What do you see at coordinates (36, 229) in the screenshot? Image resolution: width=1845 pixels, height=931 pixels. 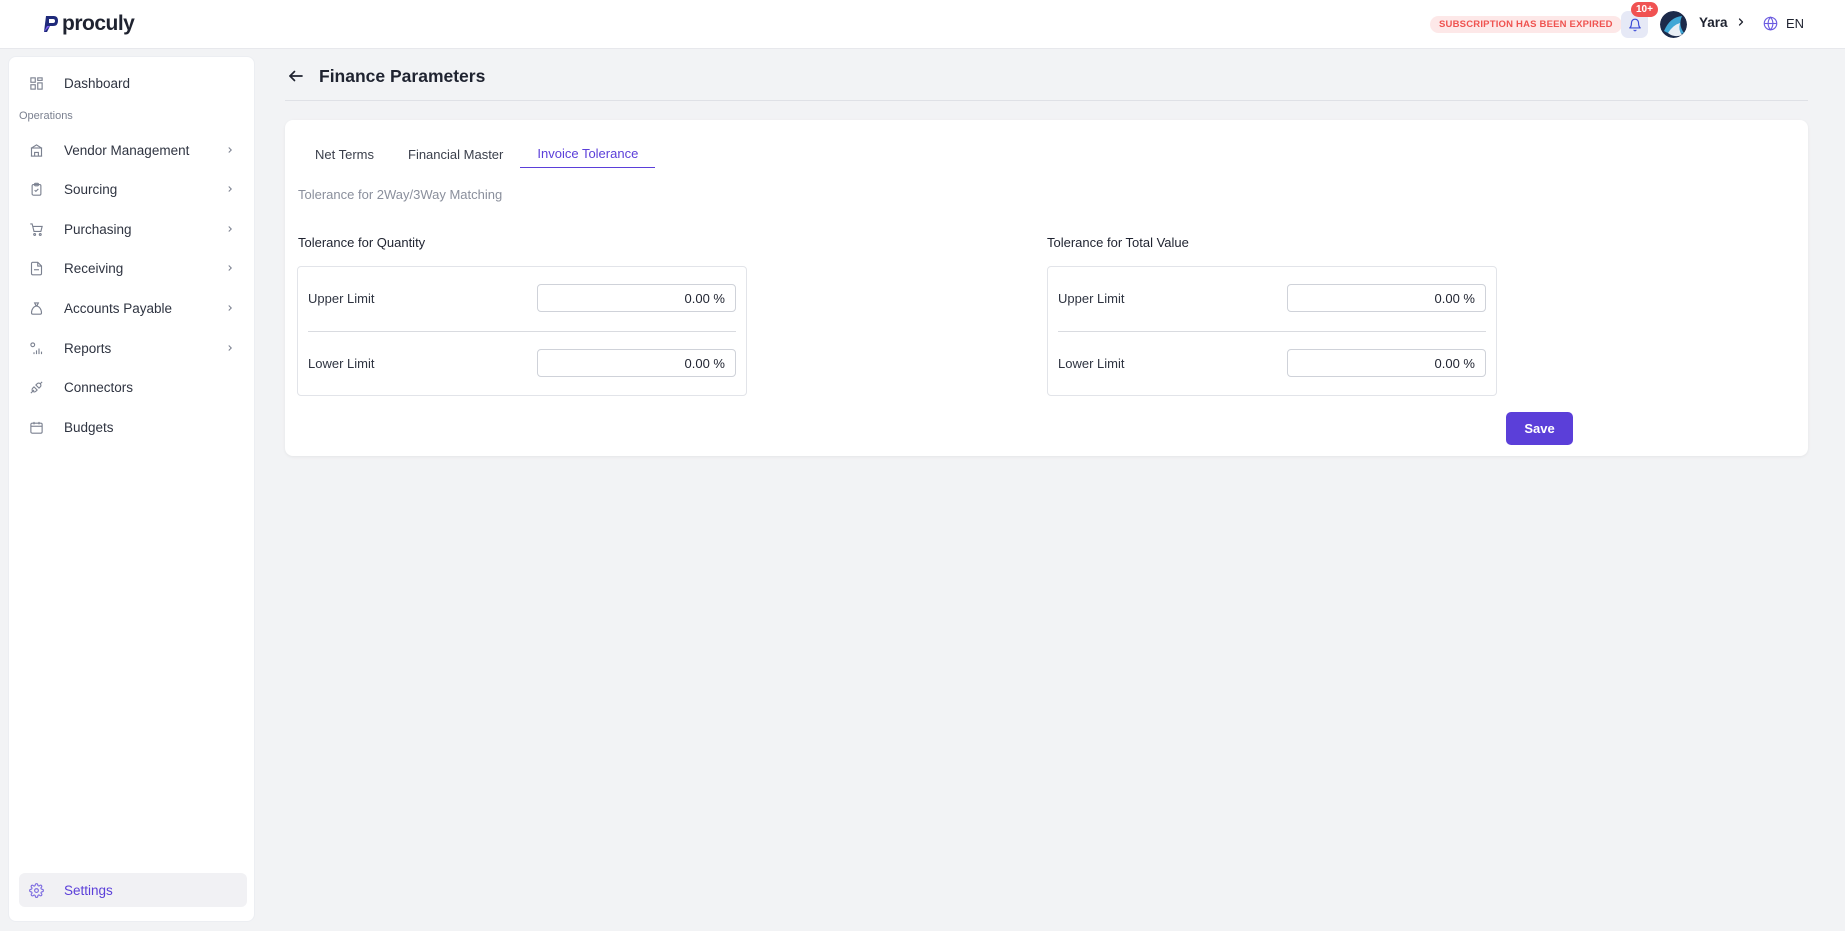 I see `cart-icon` at bounding box center [36, 229].